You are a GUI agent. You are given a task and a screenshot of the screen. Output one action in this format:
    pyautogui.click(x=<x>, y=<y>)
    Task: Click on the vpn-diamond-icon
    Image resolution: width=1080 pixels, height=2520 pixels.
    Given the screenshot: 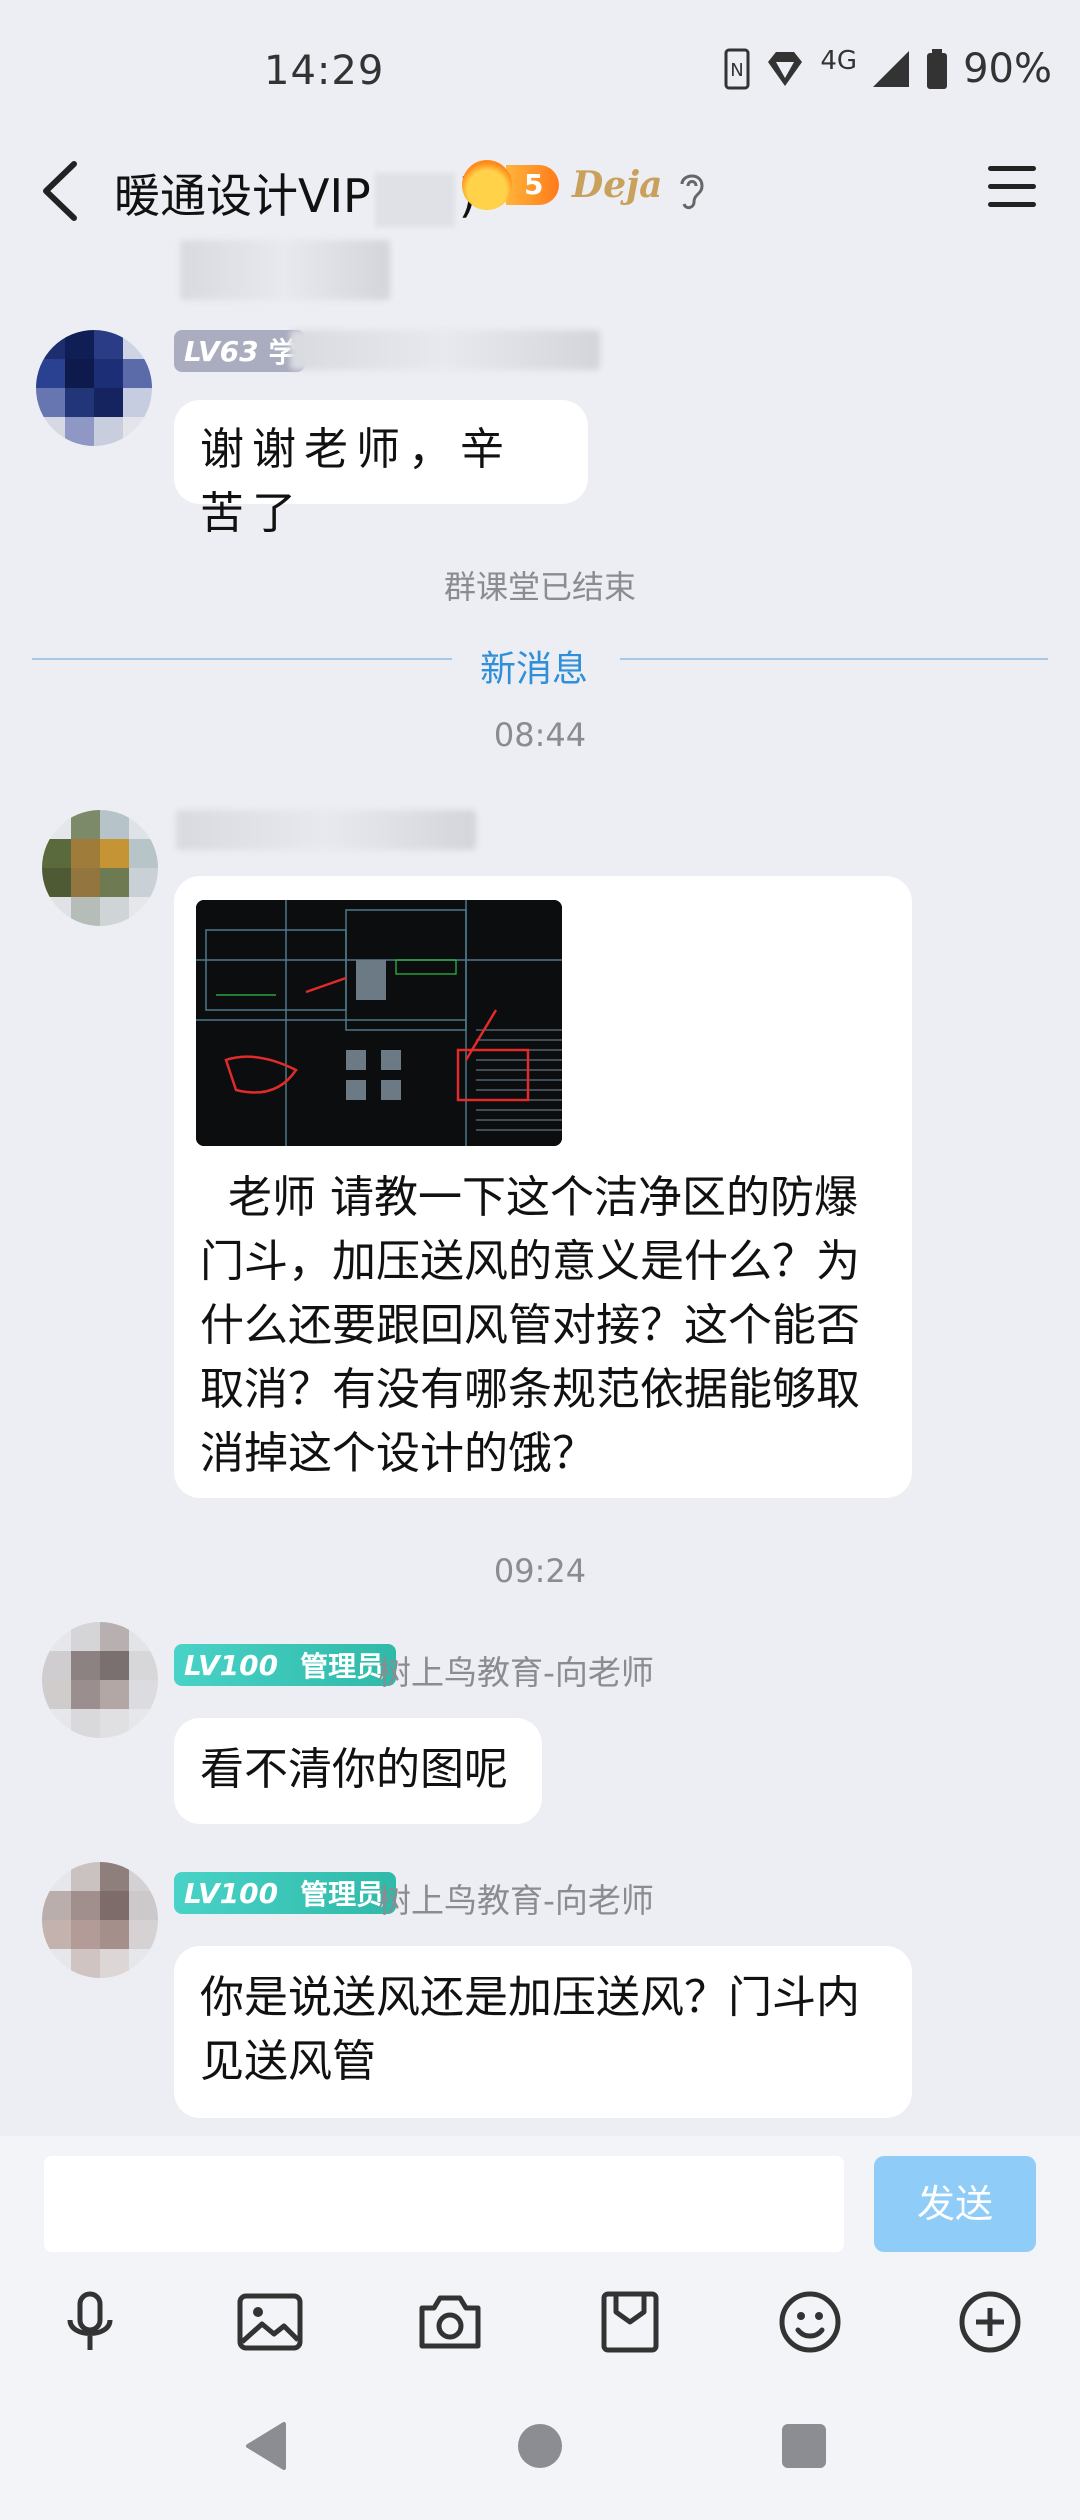 What is the action you would take?
    pyautogui.click(x=785, y=69)
    